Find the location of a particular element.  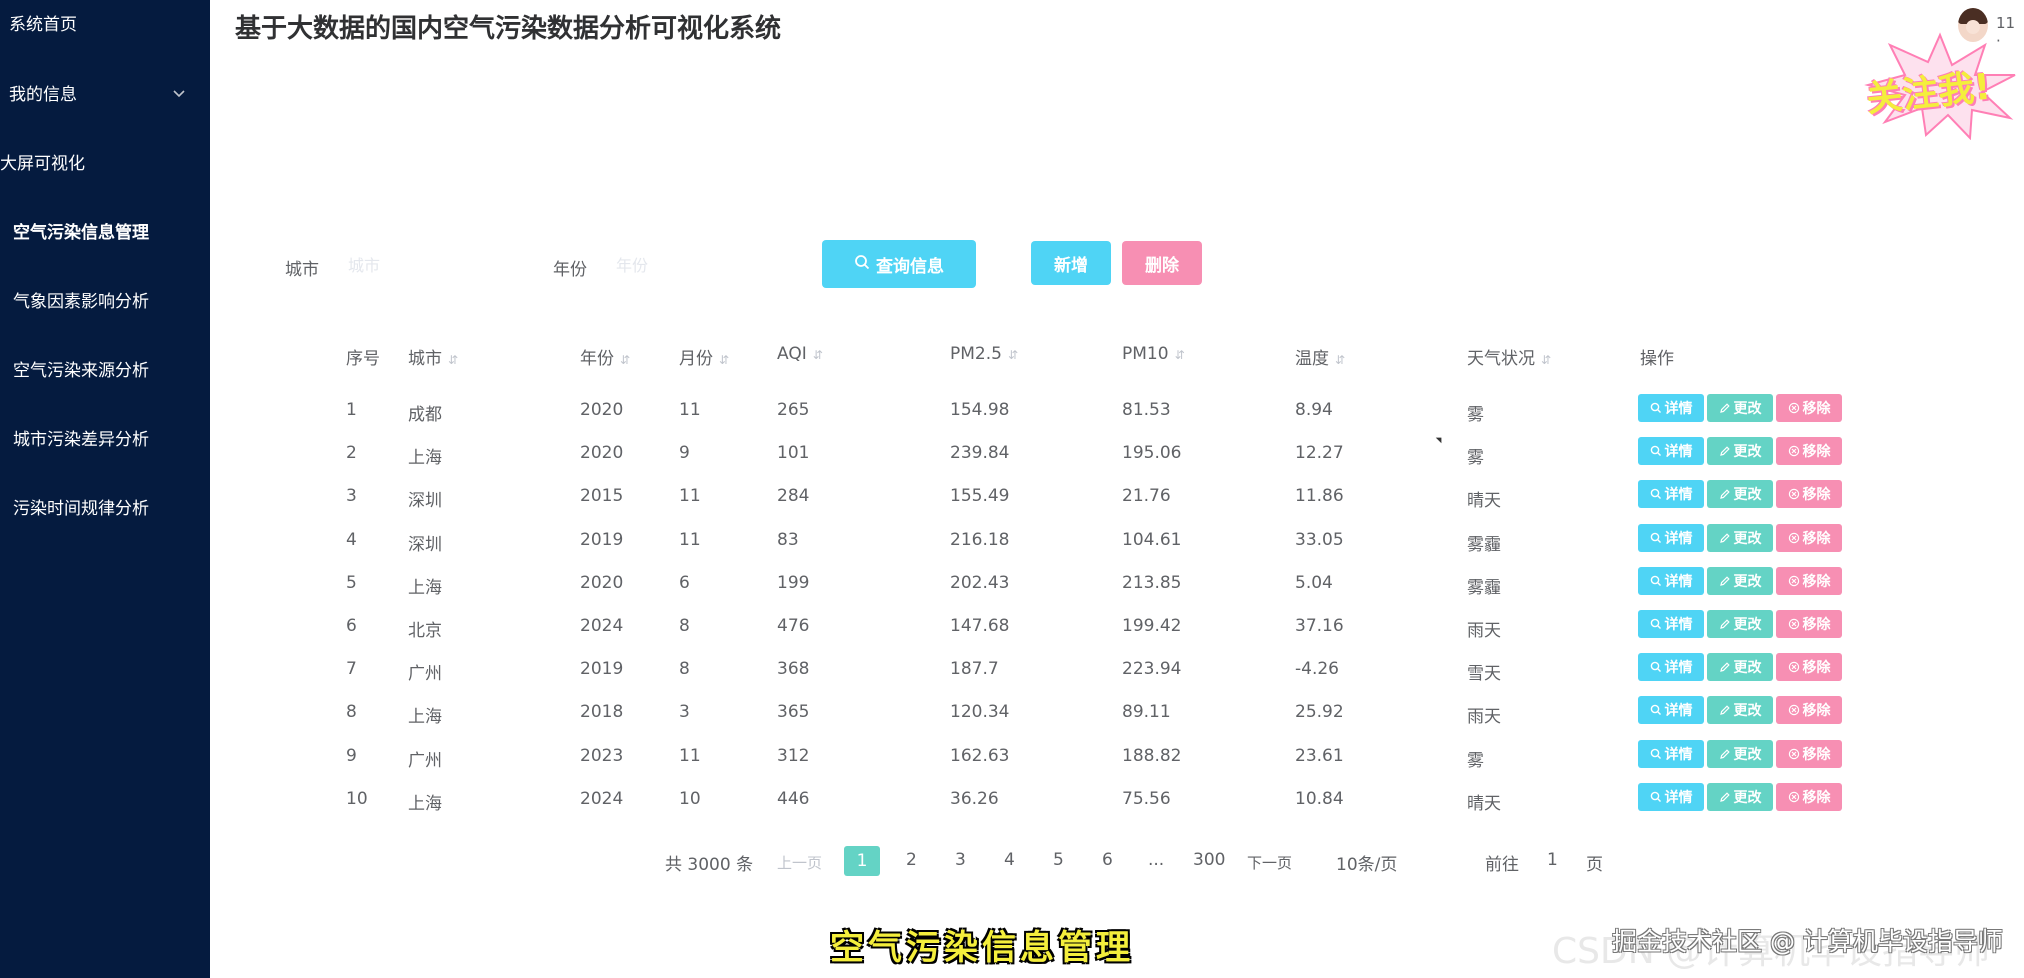

cell-aqi: 199 is located at coordinates (793, 583).